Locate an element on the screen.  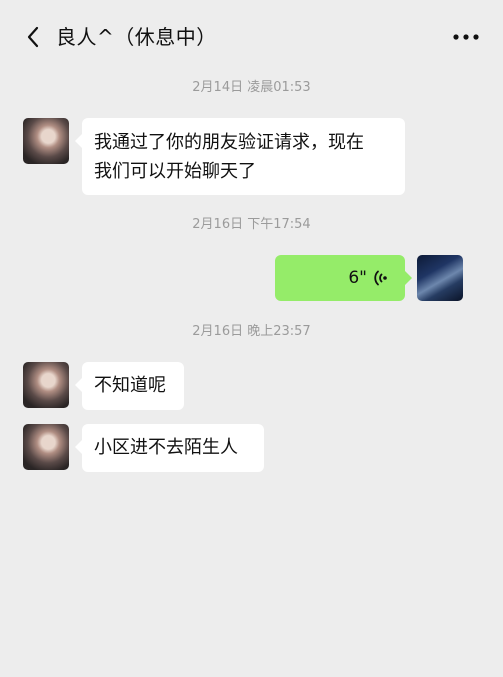
timestamp: 2月16日 下午17:54 is located at coordinates (251, 224).